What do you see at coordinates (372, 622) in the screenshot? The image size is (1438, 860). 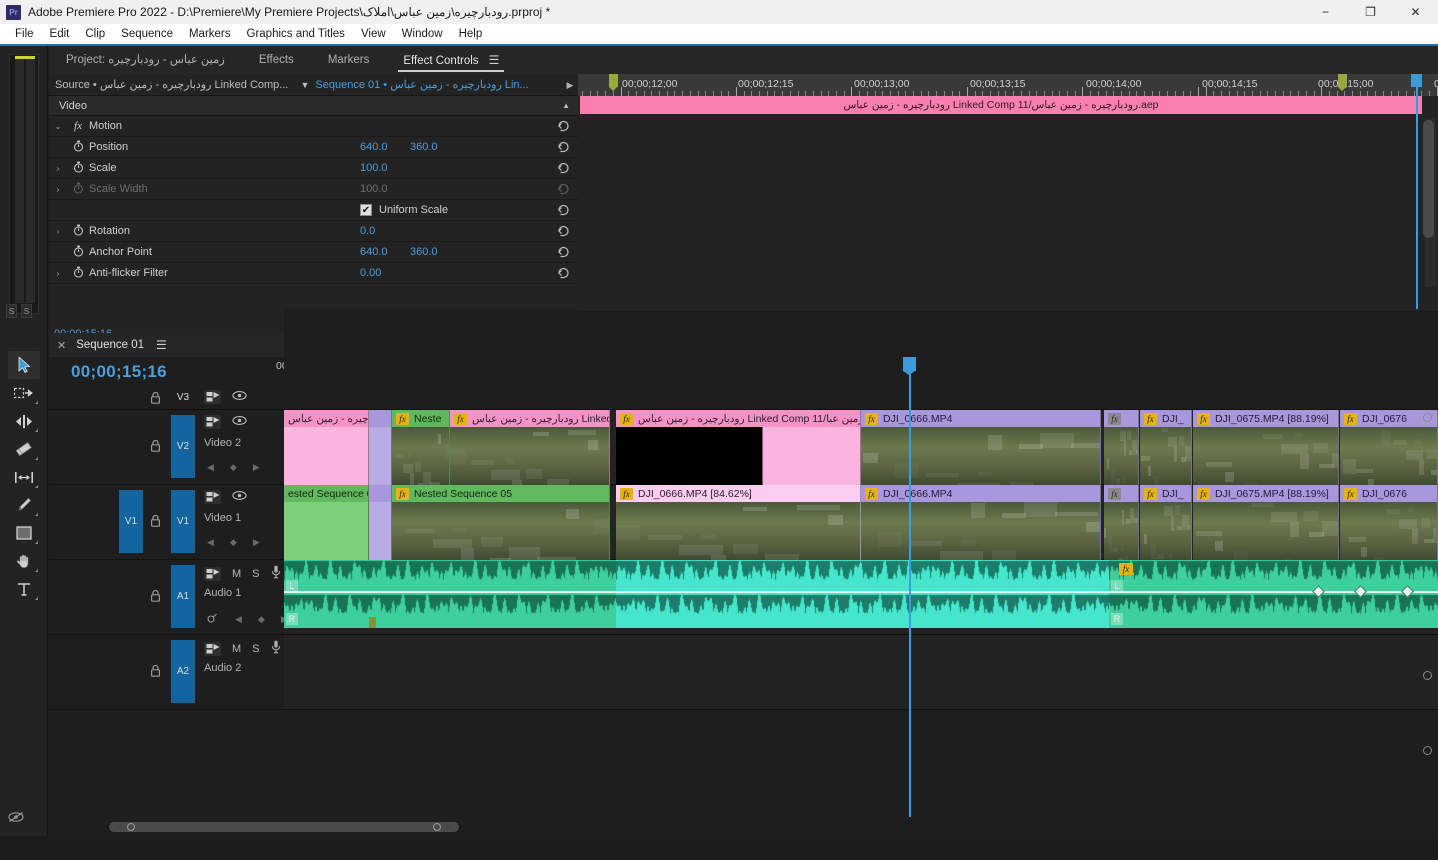 I see `clip-marker-icon` at bounding box center [372, 622].